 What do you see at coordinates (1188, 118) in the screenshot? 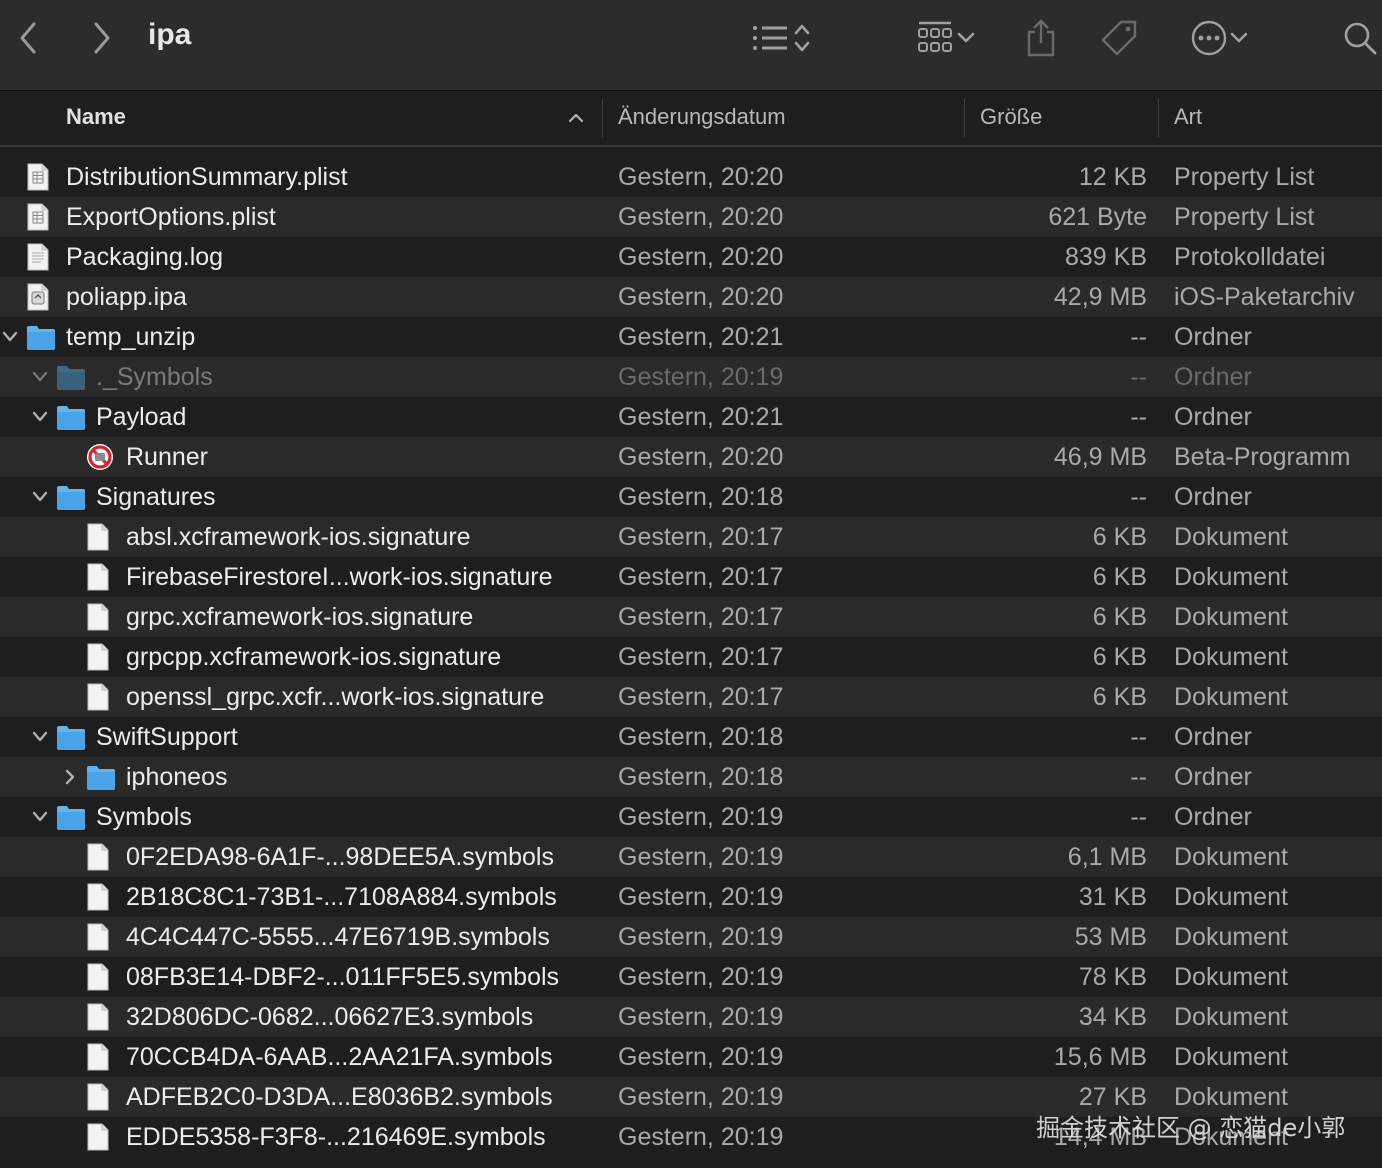
I see `column-header-kind: Art` at bounding box center [1188, 118].